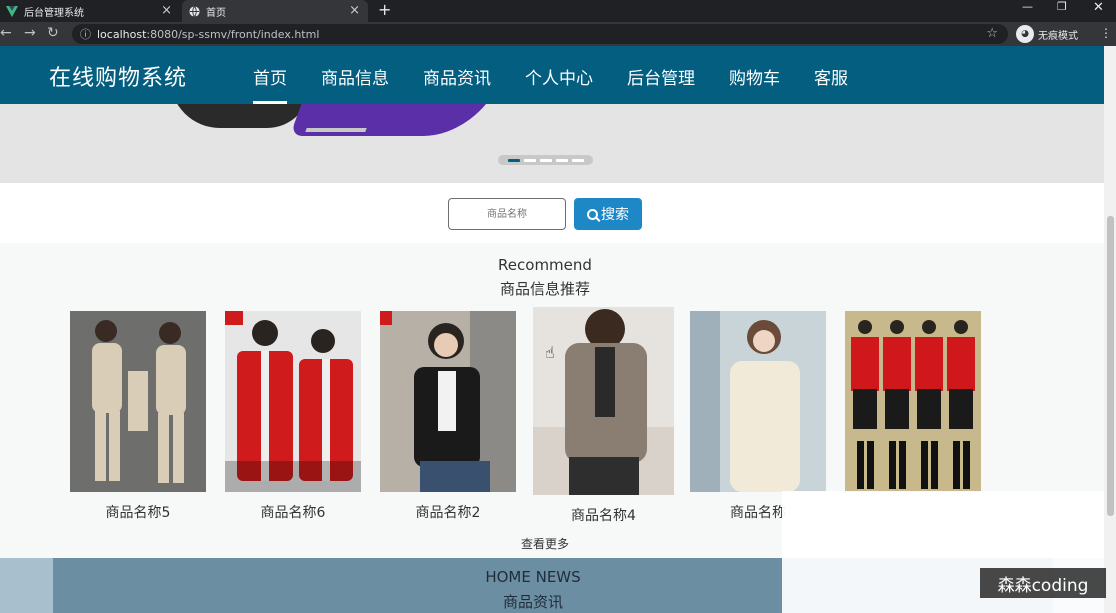 Image resolution: width=1116 pixels, height=613 pixels. I want to click on product-name: 商品名称4, so click(603, 515).